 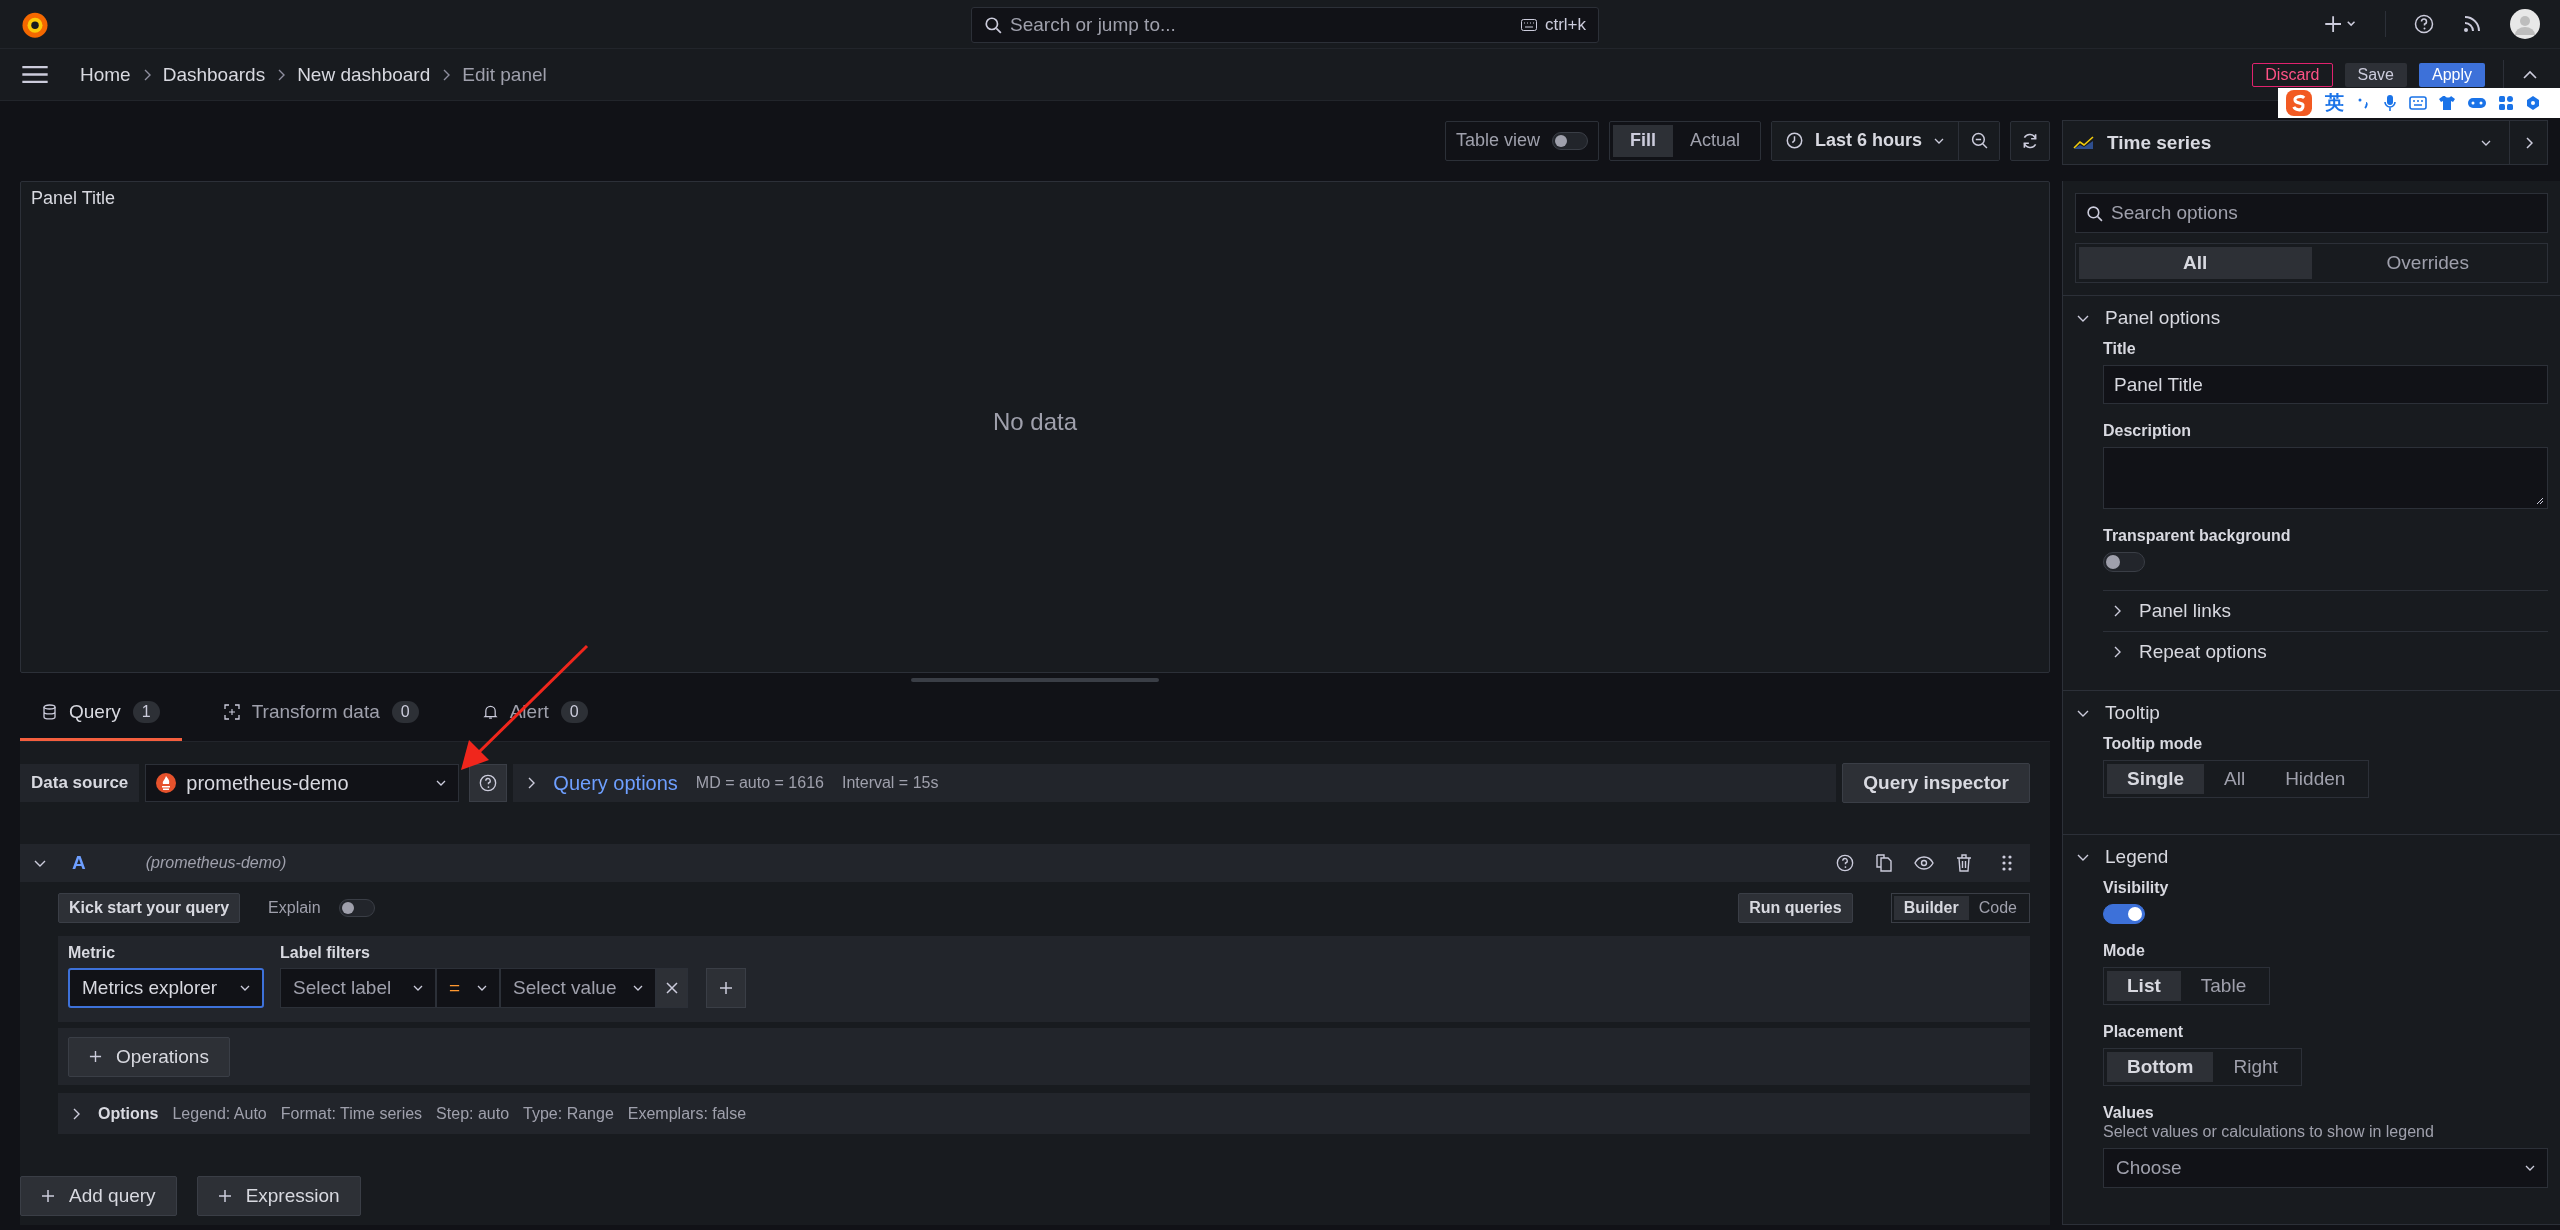 What do you see at coordinates (2143, 1032) in the screenshot?
I see `field-label: Placement` at bounding box center [2143, 1032].